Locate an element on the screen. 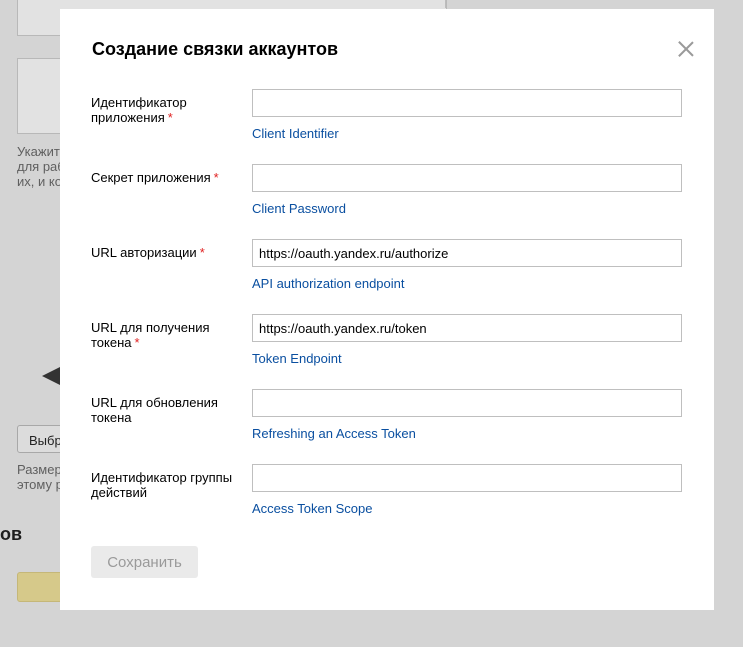  token-url-hint-link: Token Endpoint is located at coordinates (297, 358).